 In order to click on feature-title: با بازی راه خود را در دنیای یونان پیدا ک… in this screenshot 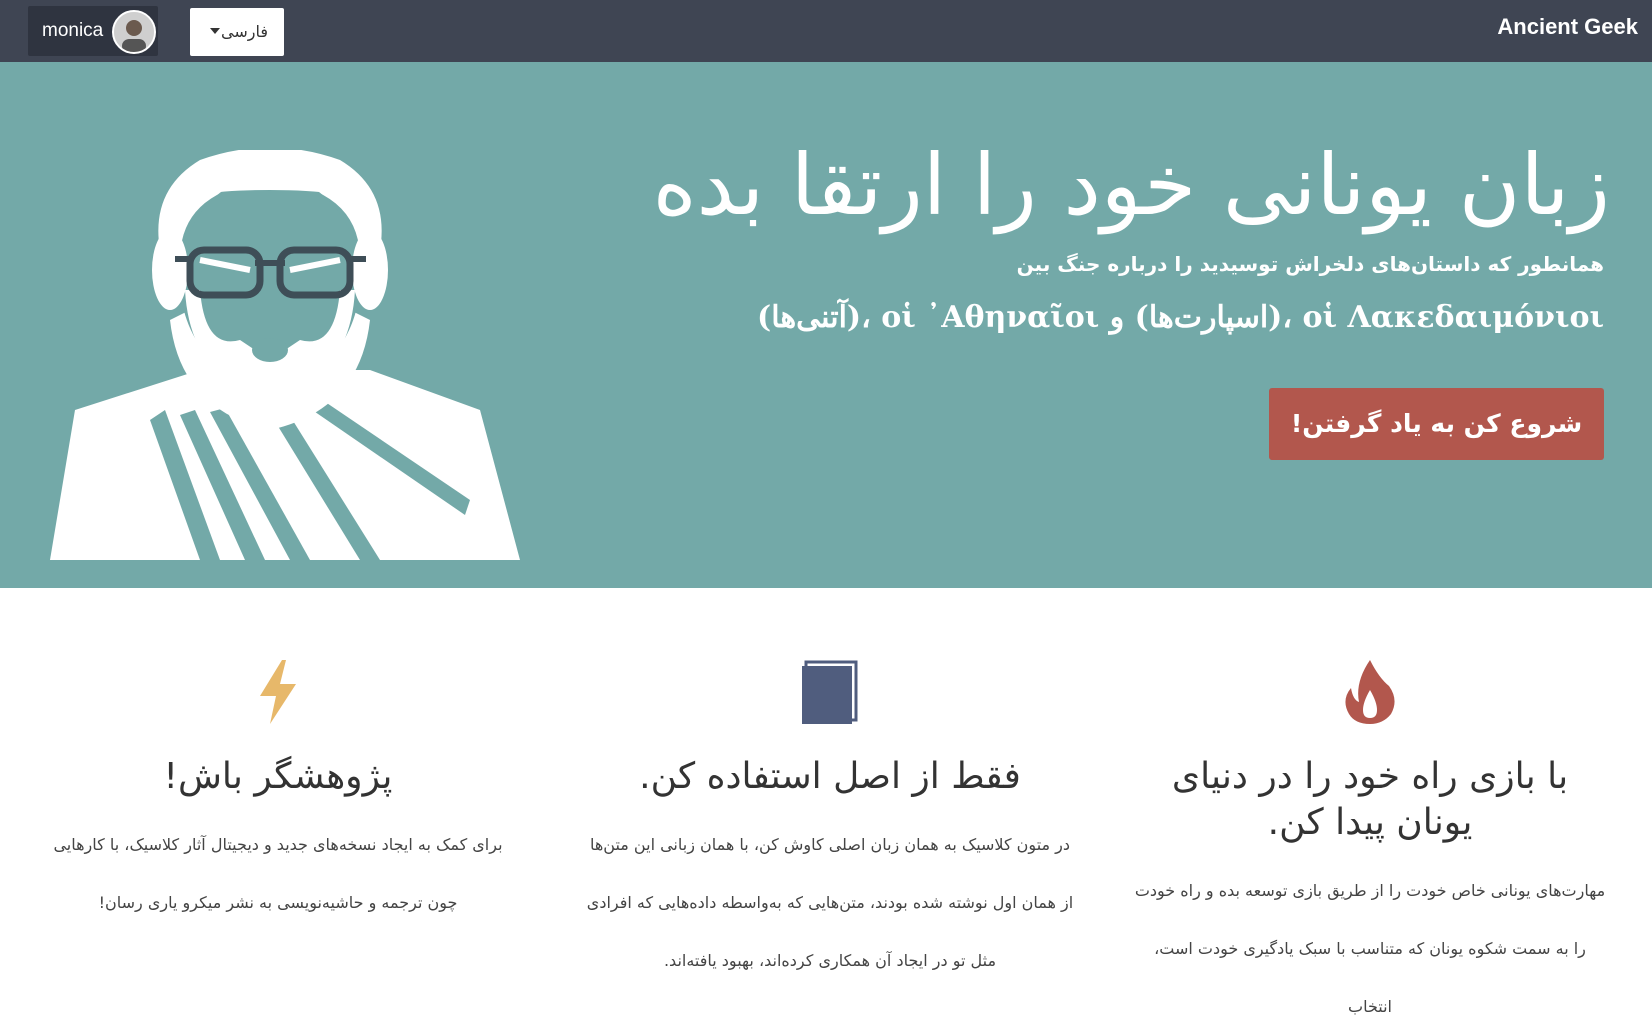, I will do `click(1370, 799)`.